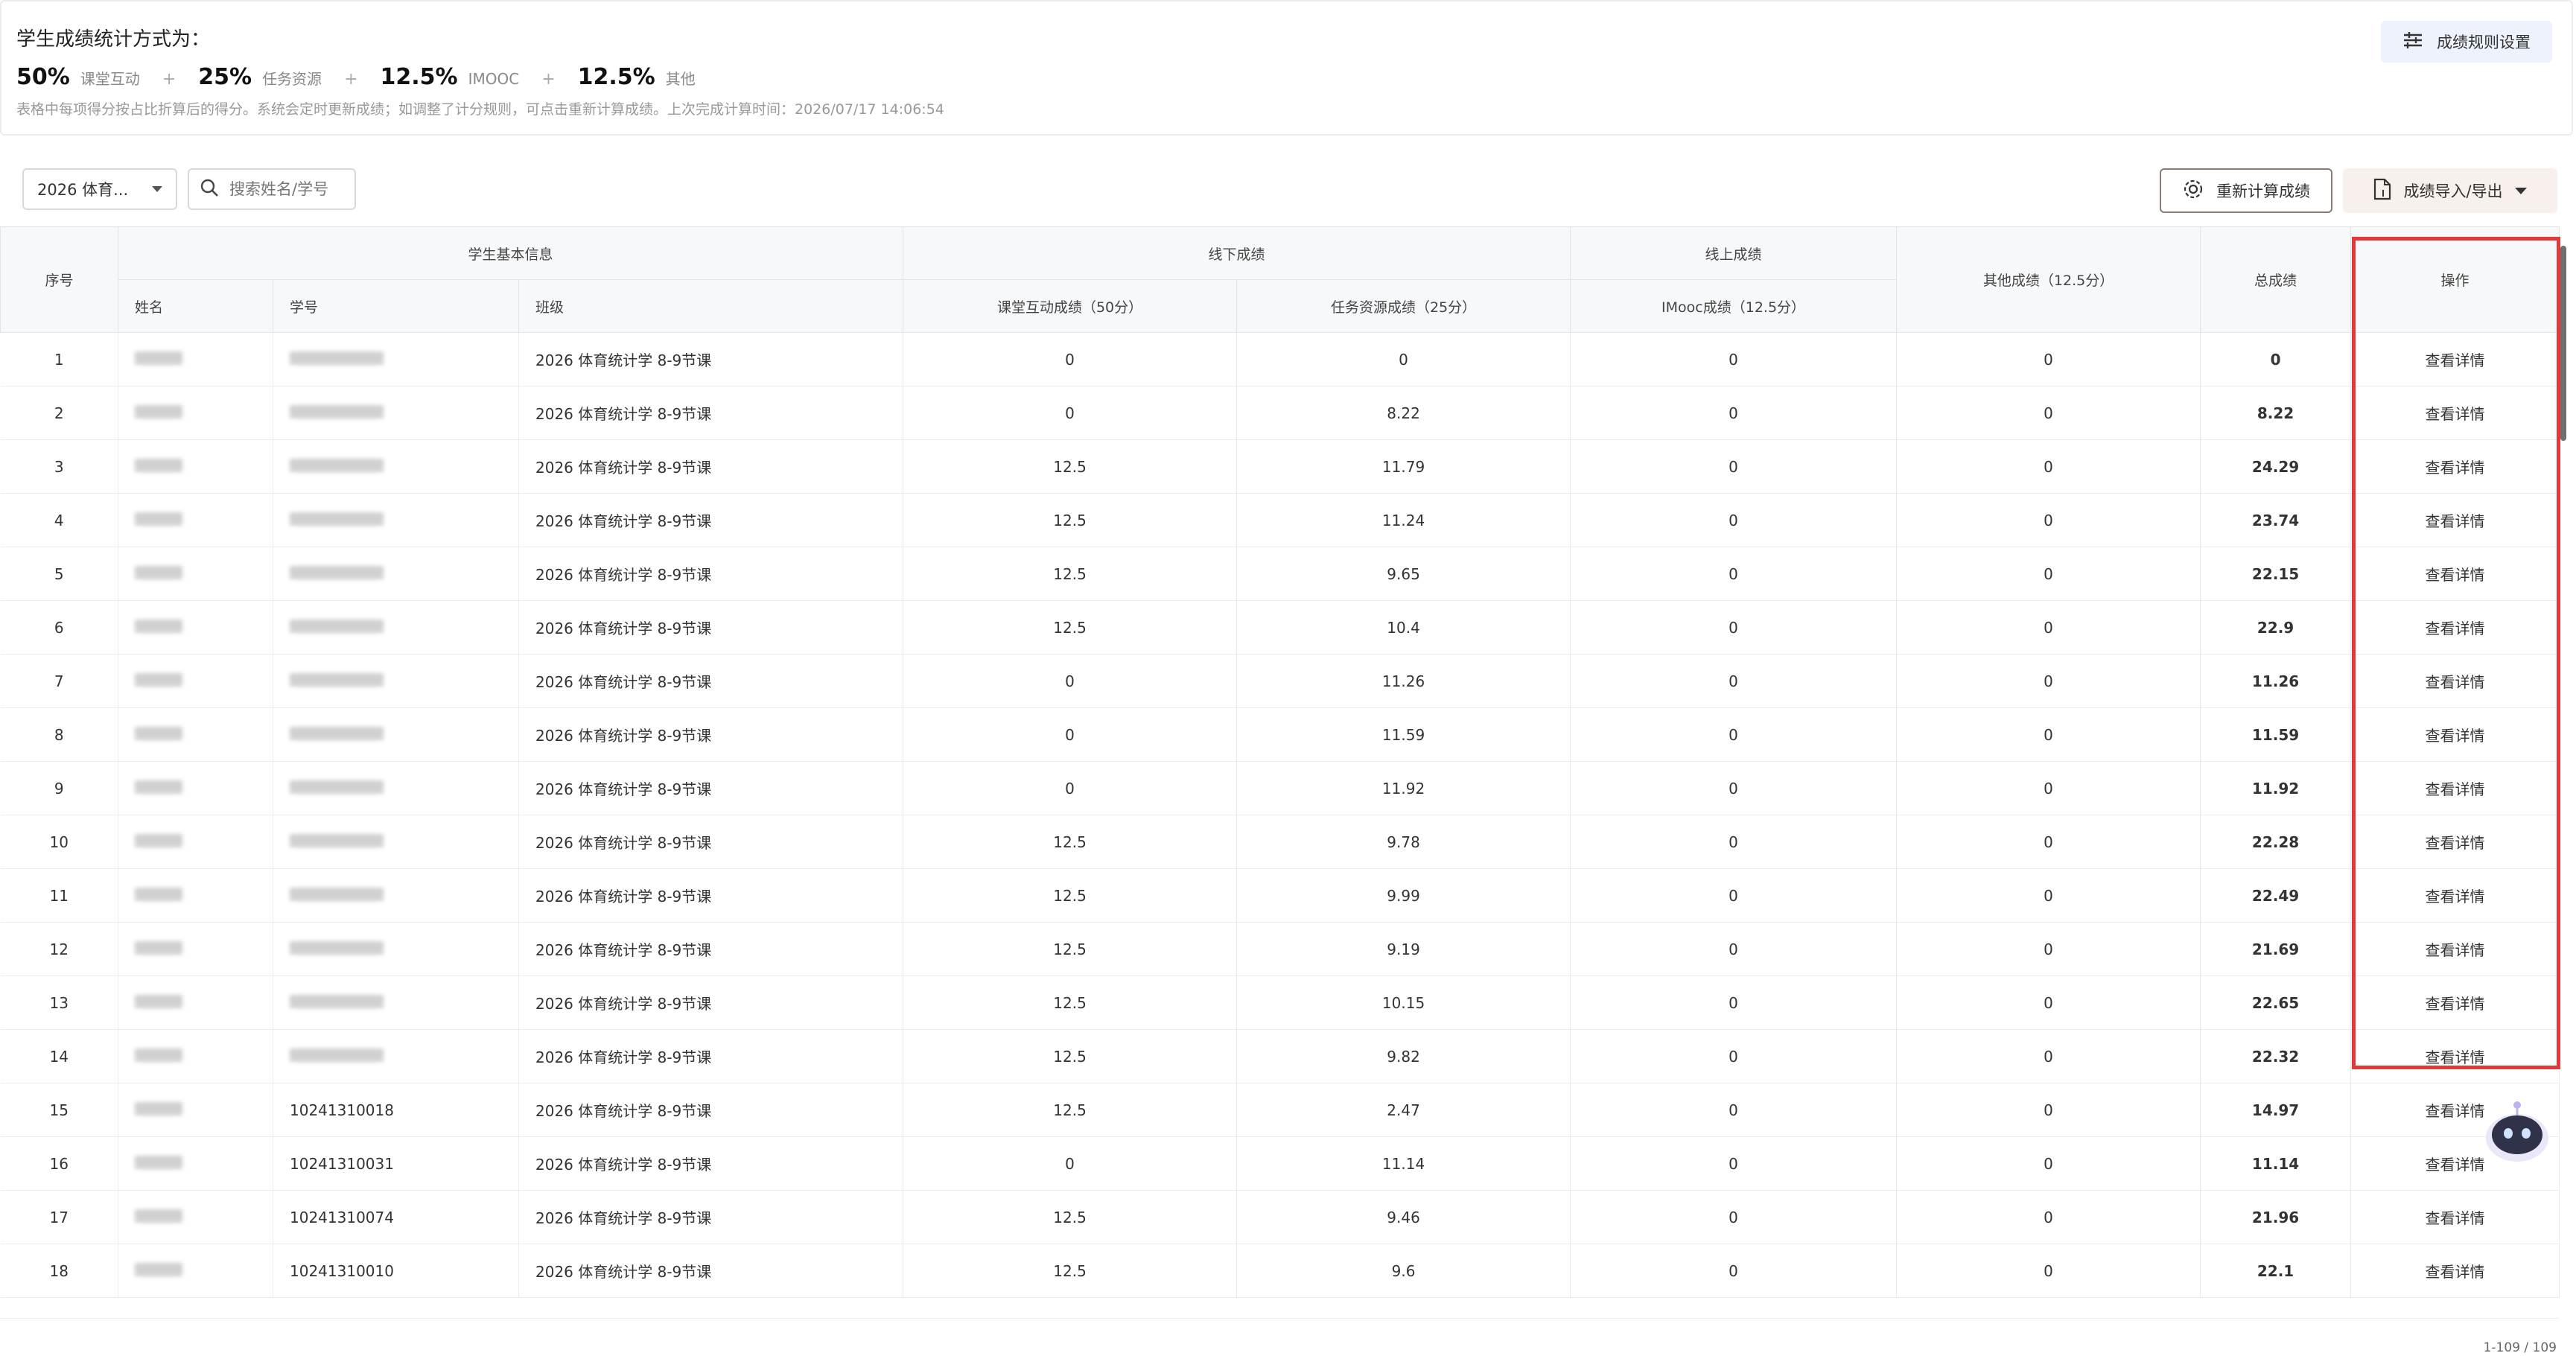  Describe the element at coordinates (113, 40) in the screenshot. I see `grading-method-title: 学生成绩统计方式为：` at that location.